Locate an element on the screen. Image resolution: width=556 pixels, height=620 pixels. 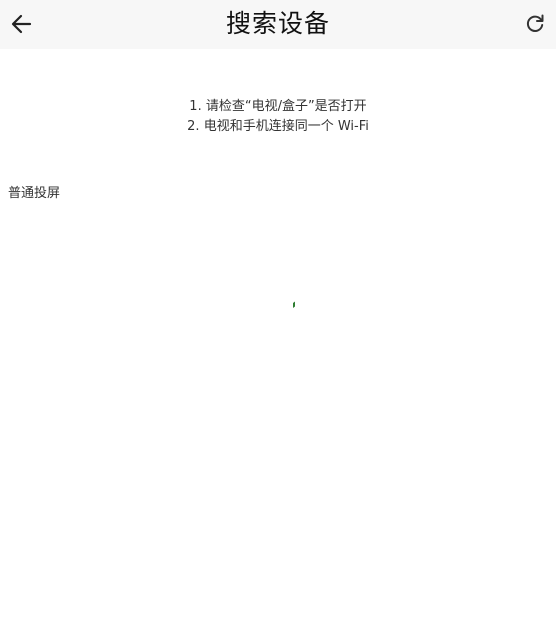
connection-tips: 1. 请检查“电视/盒子”是否打开 2. 电视和手机连接同一个 Wi-Fi is located at coordinates (278, 117).